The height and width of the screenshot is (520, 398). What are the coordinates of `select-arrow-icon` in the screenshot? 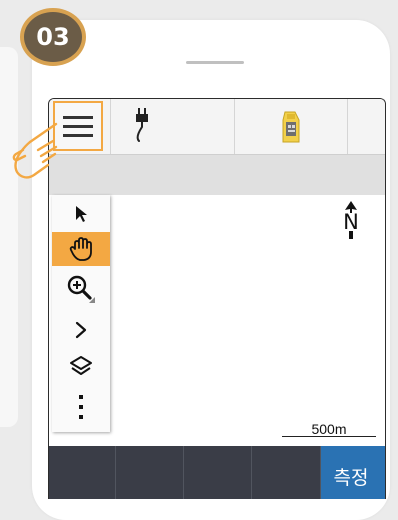 It's located at (81, 214).